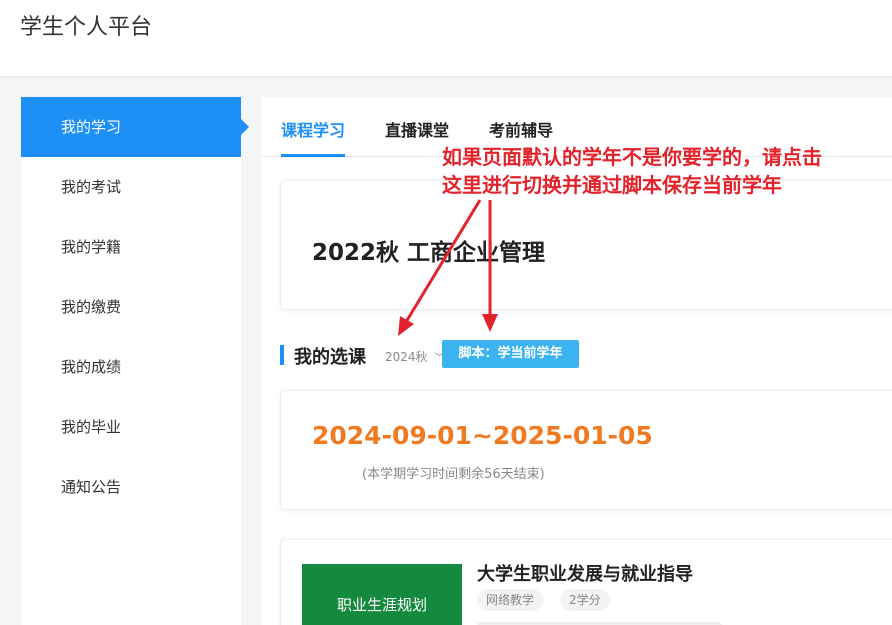 The image size is (892, 625). What do you see at coordinates (585, 573) in the screenshot?
I see `course-name: 大学生职业发展与就业指导` at bounding box center [585, 573].